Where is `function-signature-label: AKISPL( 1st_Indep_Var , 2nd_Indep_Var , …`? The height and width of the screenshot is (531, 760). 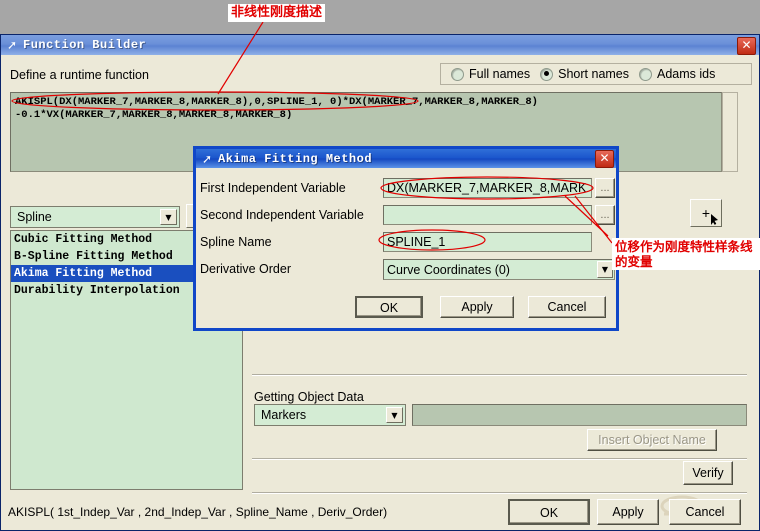
function-signature-label: AKISPL( 1st_Indep_Var , 2nd_Indep_Var , … is located at coordinates (198, 512).